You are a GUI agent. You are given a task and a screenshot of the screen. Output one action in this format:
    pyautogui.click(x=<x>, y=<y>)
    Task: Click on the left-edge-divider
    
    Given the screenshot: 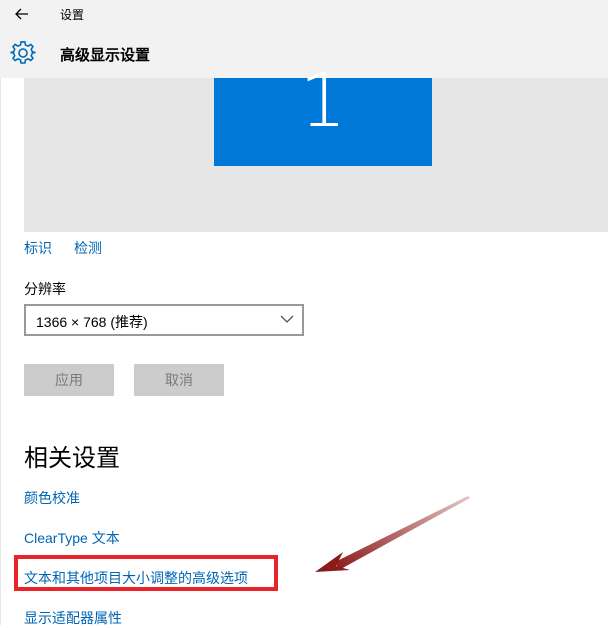 What is the action you would take?
    pyautogui.click(x=0, y=351)
    